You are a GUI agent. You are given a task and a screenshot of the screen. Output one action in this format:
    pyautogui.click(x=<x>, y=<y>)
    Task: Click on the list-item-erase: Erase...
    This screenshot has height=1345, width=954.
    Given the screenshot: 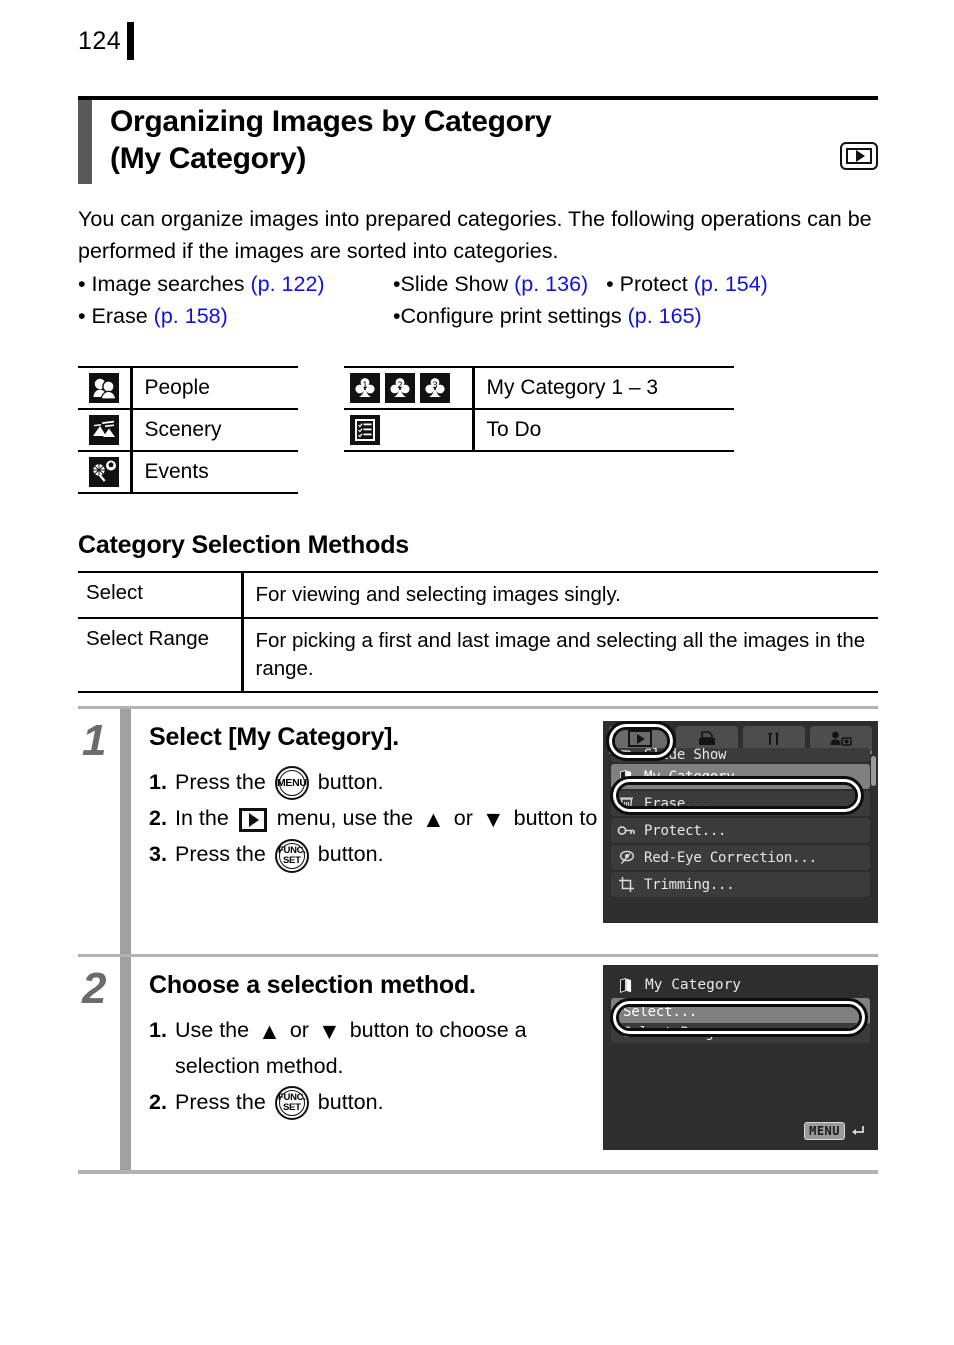 What is the action you would take?
    pyautogui.click(x=740, y=803)
    